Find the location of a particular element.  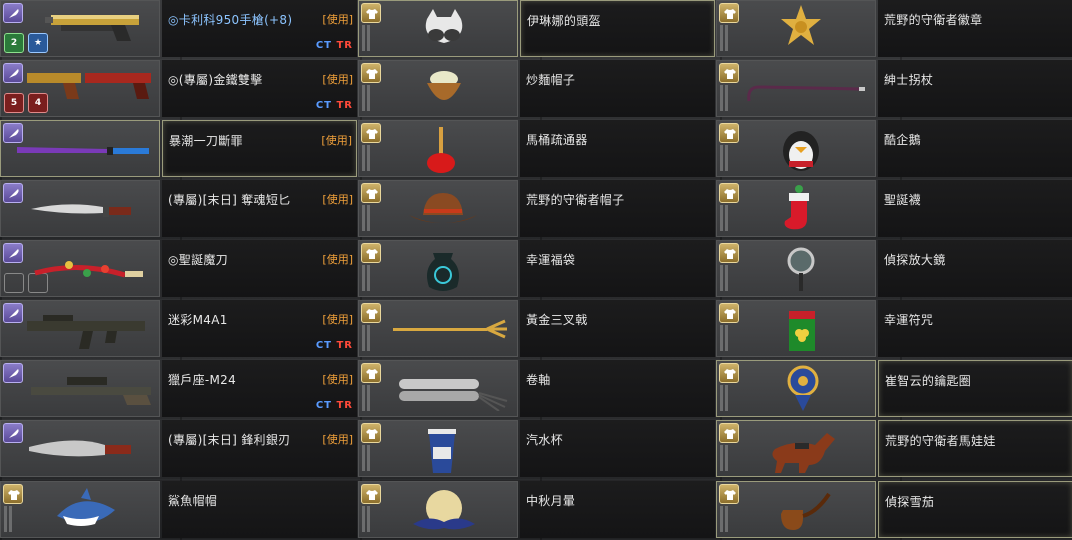

inventory-slot: 暴潮一刀斷罪 [使用] is located at coordinates (178, 148).